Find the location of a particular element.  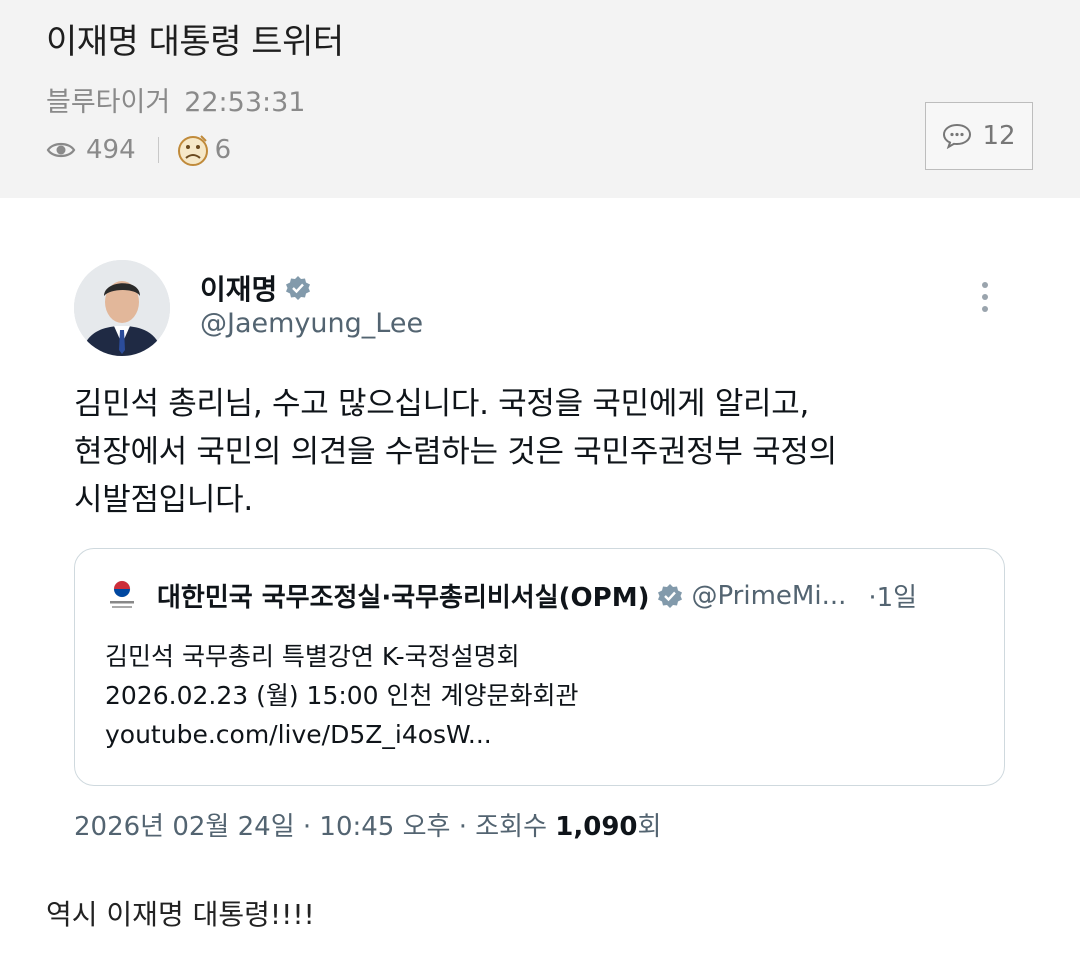

tweet-handle: @Jaemyung_Lee is located at coordinates (311, 323).